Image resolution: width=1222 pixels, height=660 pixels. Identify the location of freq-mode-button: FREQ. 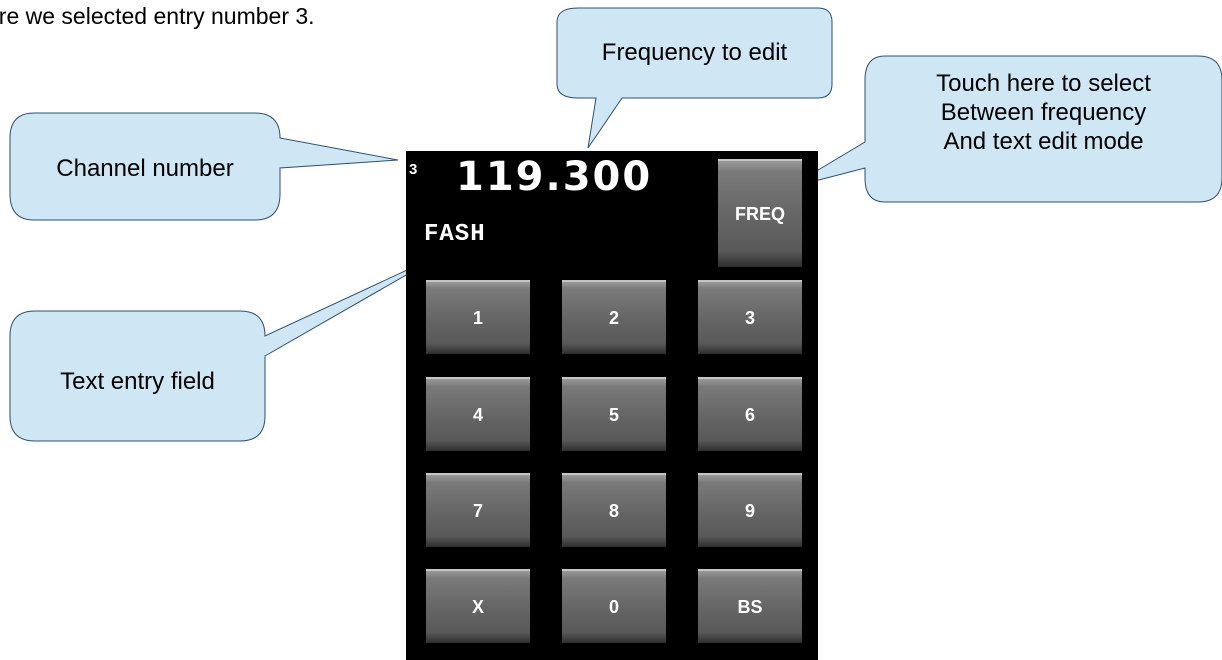
(760, 213).